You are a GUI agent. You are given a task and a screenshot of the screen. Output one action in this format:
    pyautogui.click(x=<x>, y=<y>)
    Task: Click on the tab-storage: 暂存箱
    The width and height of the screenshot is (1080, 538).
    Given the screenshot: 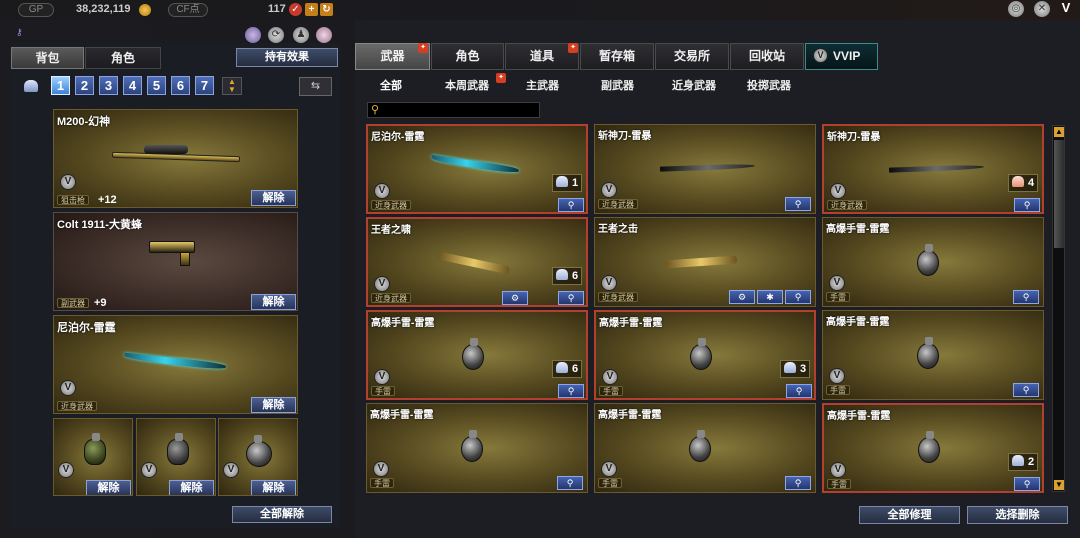 What is the action you would take?
    pyautogui.click(x=617, y=56)
    